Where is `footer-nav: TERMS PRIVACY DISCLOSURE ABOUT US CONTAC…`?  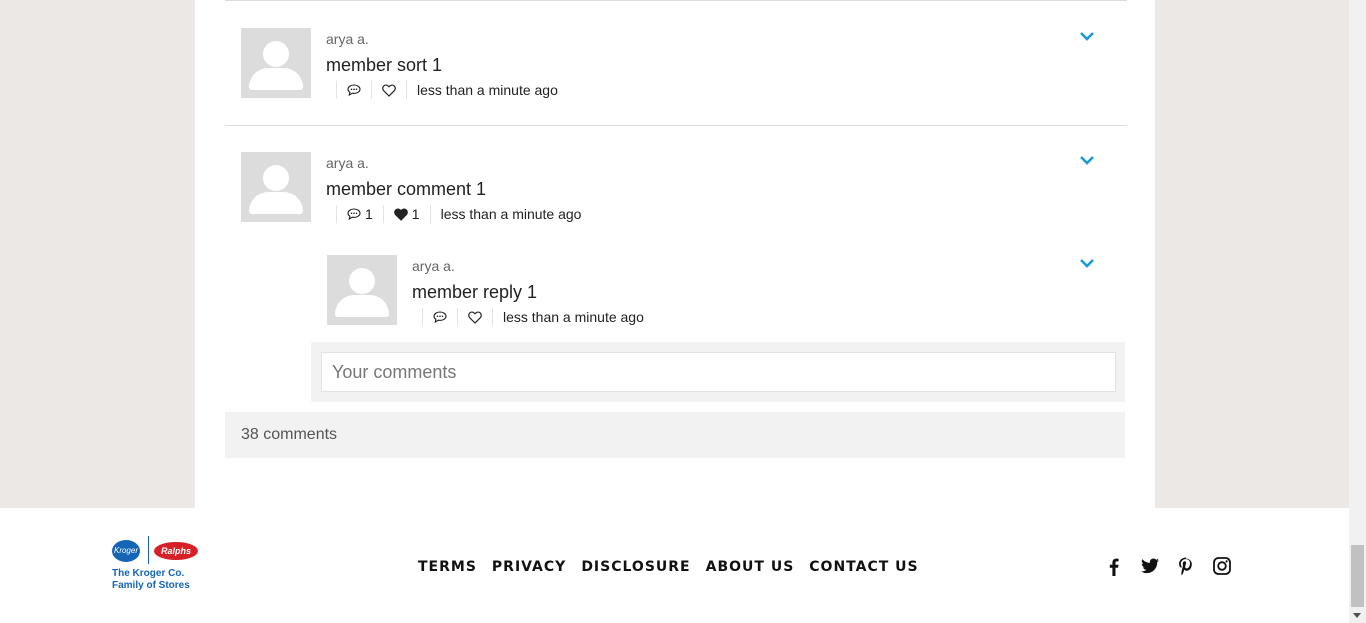
footer-nav: TERMS PRIVACY DISCLOSURE ABOUT US CONTAC… is located at coordinates (668, 567).